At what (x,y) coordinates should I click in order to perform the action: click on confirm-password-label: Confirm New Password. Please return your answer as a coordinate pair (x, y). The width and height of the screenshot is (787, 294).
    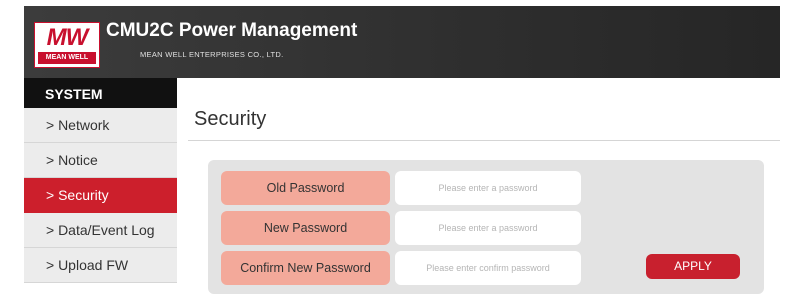
    Looking at the image, I should click on (305, 268).